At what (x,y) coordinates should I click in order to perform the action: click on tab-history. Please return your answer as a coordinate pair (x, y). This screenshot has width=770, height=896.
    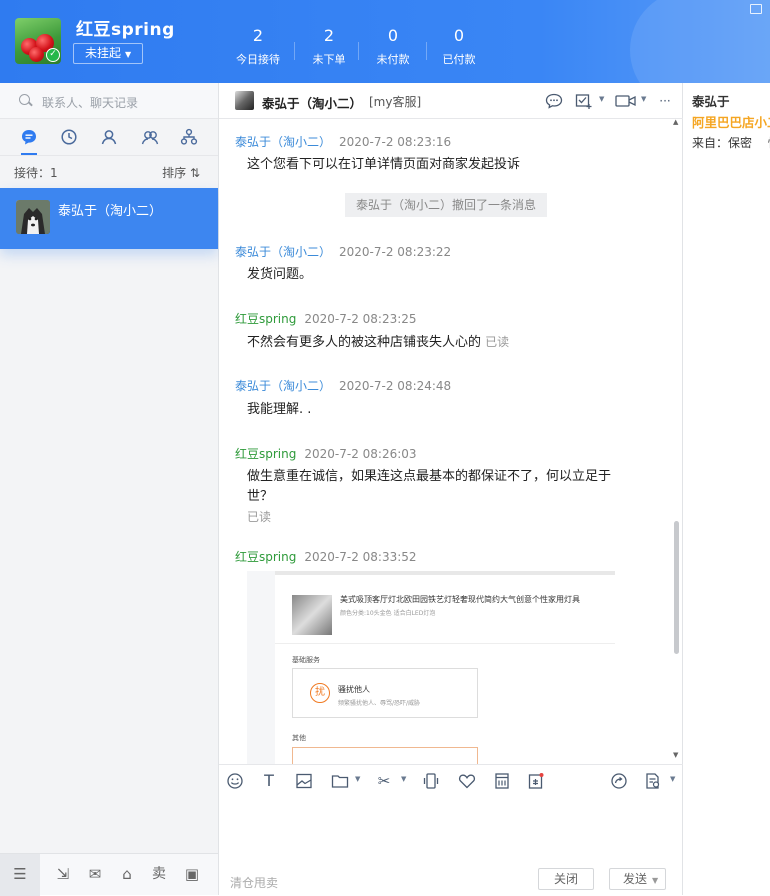
    Looking at the image, I should click on (69, 137).